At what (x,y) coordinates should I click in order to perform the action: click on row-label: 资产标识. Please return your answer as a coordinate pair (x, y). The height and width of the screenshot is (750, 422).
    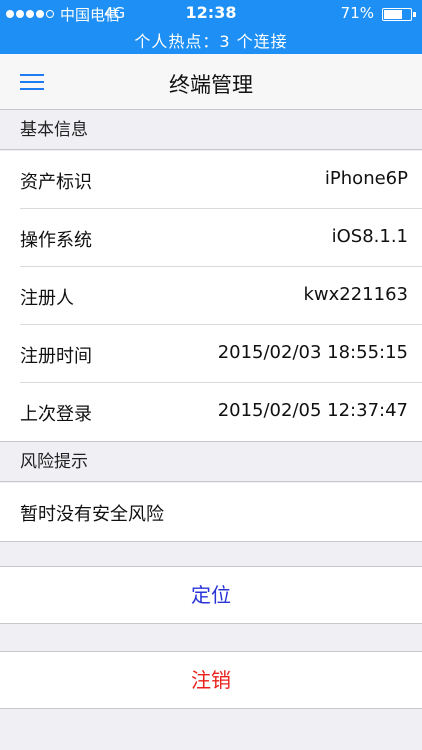
    Looking at the image, I should click on (56, 182).